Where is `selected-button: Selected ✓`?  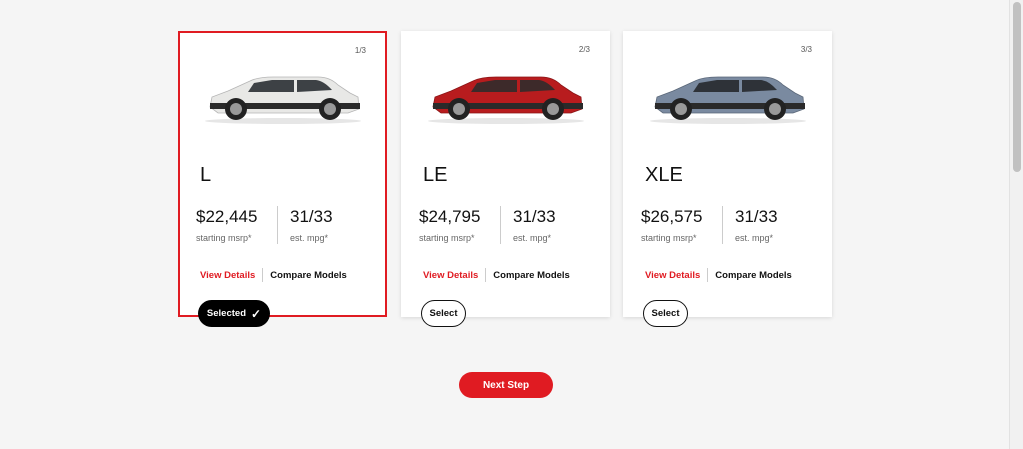
selected-button: Selected ✓ is located at coordinates (234, 313).